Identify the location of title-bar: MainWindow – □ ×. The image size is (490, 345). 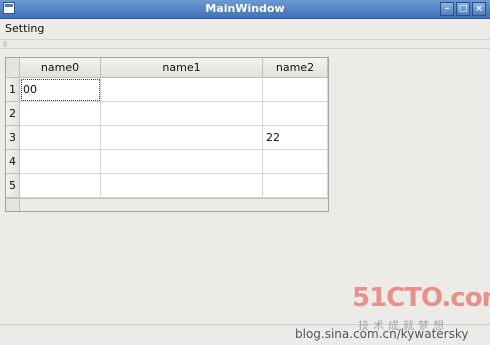
(245, 9).